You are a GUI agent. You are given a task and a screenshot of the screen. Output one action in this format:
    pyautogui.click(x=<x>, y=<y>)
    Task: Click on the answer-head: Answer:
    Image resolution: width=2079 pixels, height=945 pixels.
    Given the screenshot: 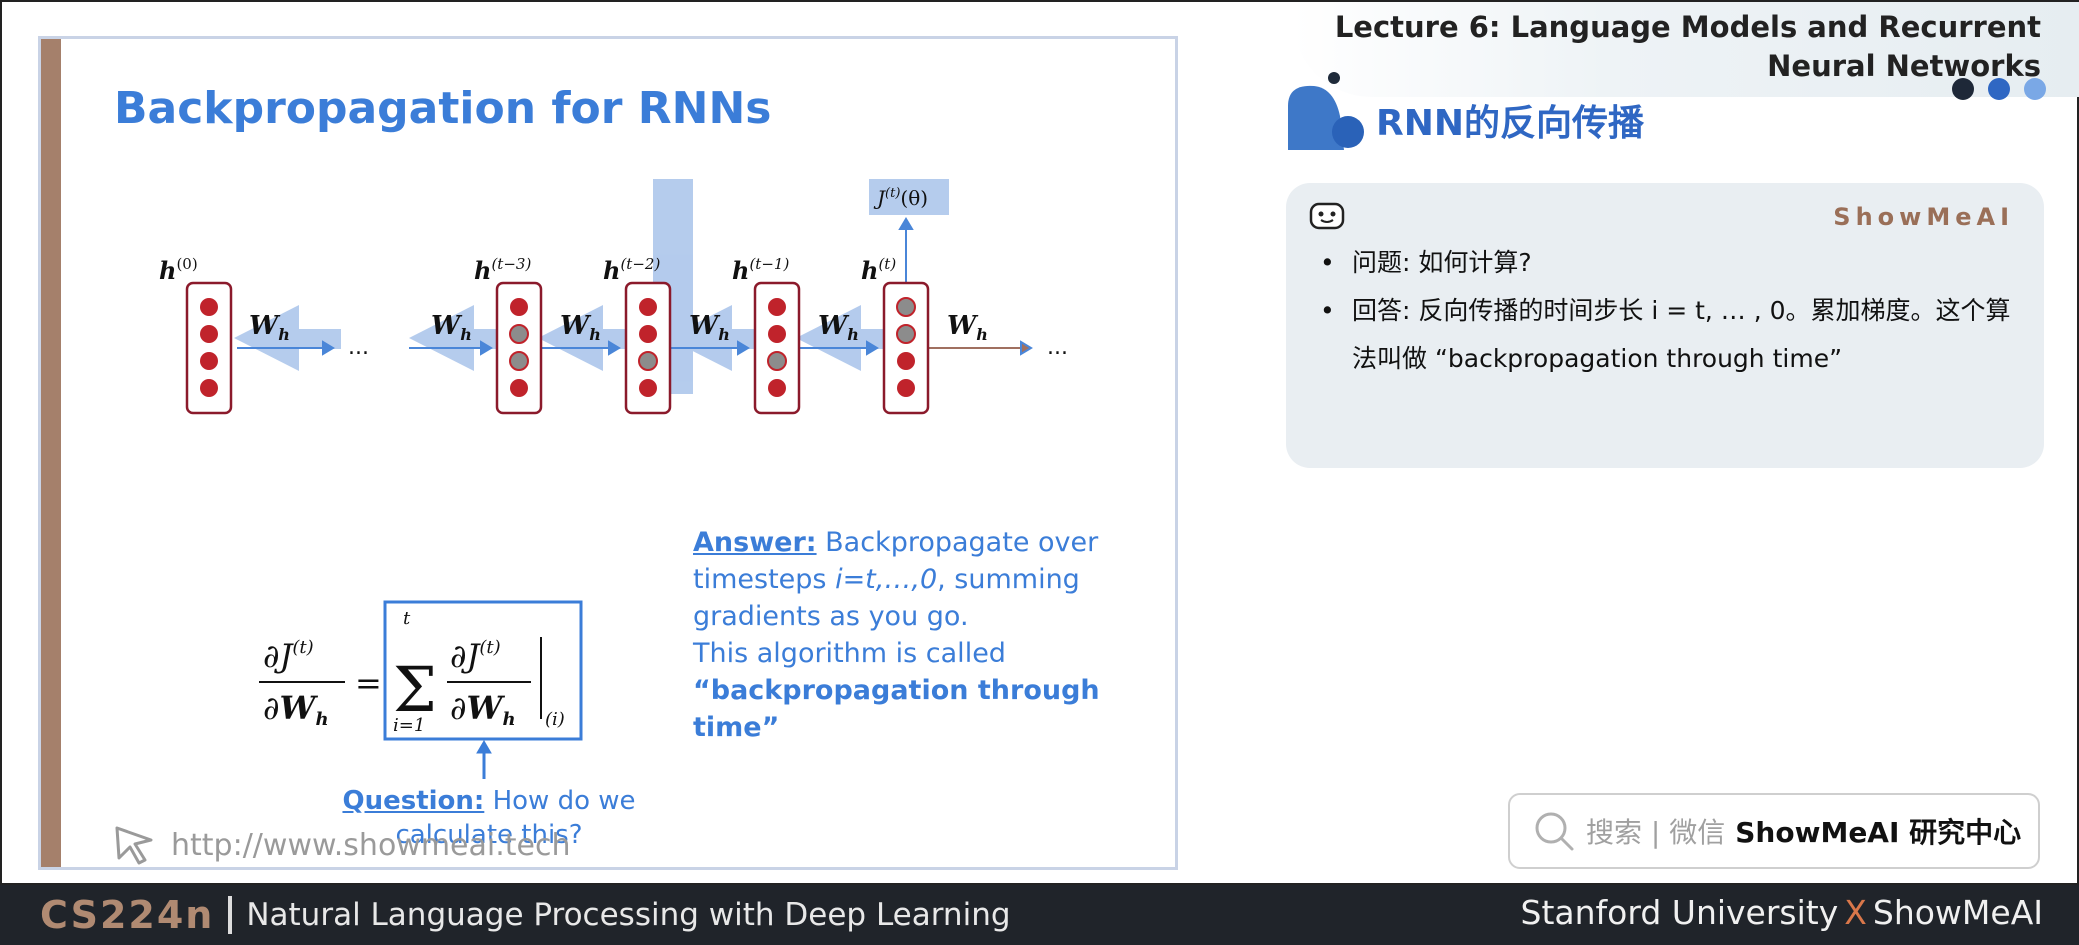 What is the action you would take?
    pyautogui.click(x=755, y=542)
    